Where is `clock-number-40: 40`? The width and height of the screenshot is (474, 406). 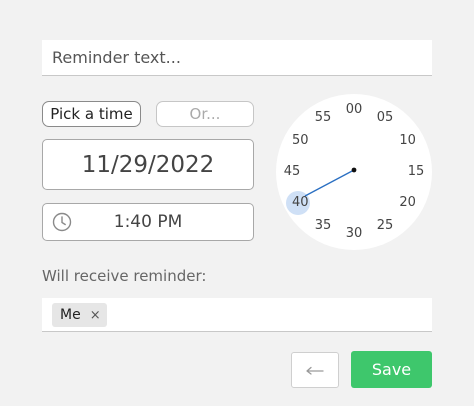 clock-number-40: 40 is located at coordinates (300, 203).